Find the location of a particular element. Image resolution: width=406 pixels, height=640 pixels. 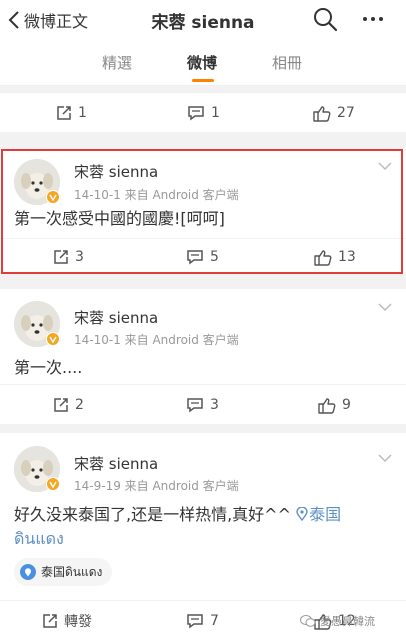

location-chip: 泰国ดินแดง is located at coordinates (63, 572).